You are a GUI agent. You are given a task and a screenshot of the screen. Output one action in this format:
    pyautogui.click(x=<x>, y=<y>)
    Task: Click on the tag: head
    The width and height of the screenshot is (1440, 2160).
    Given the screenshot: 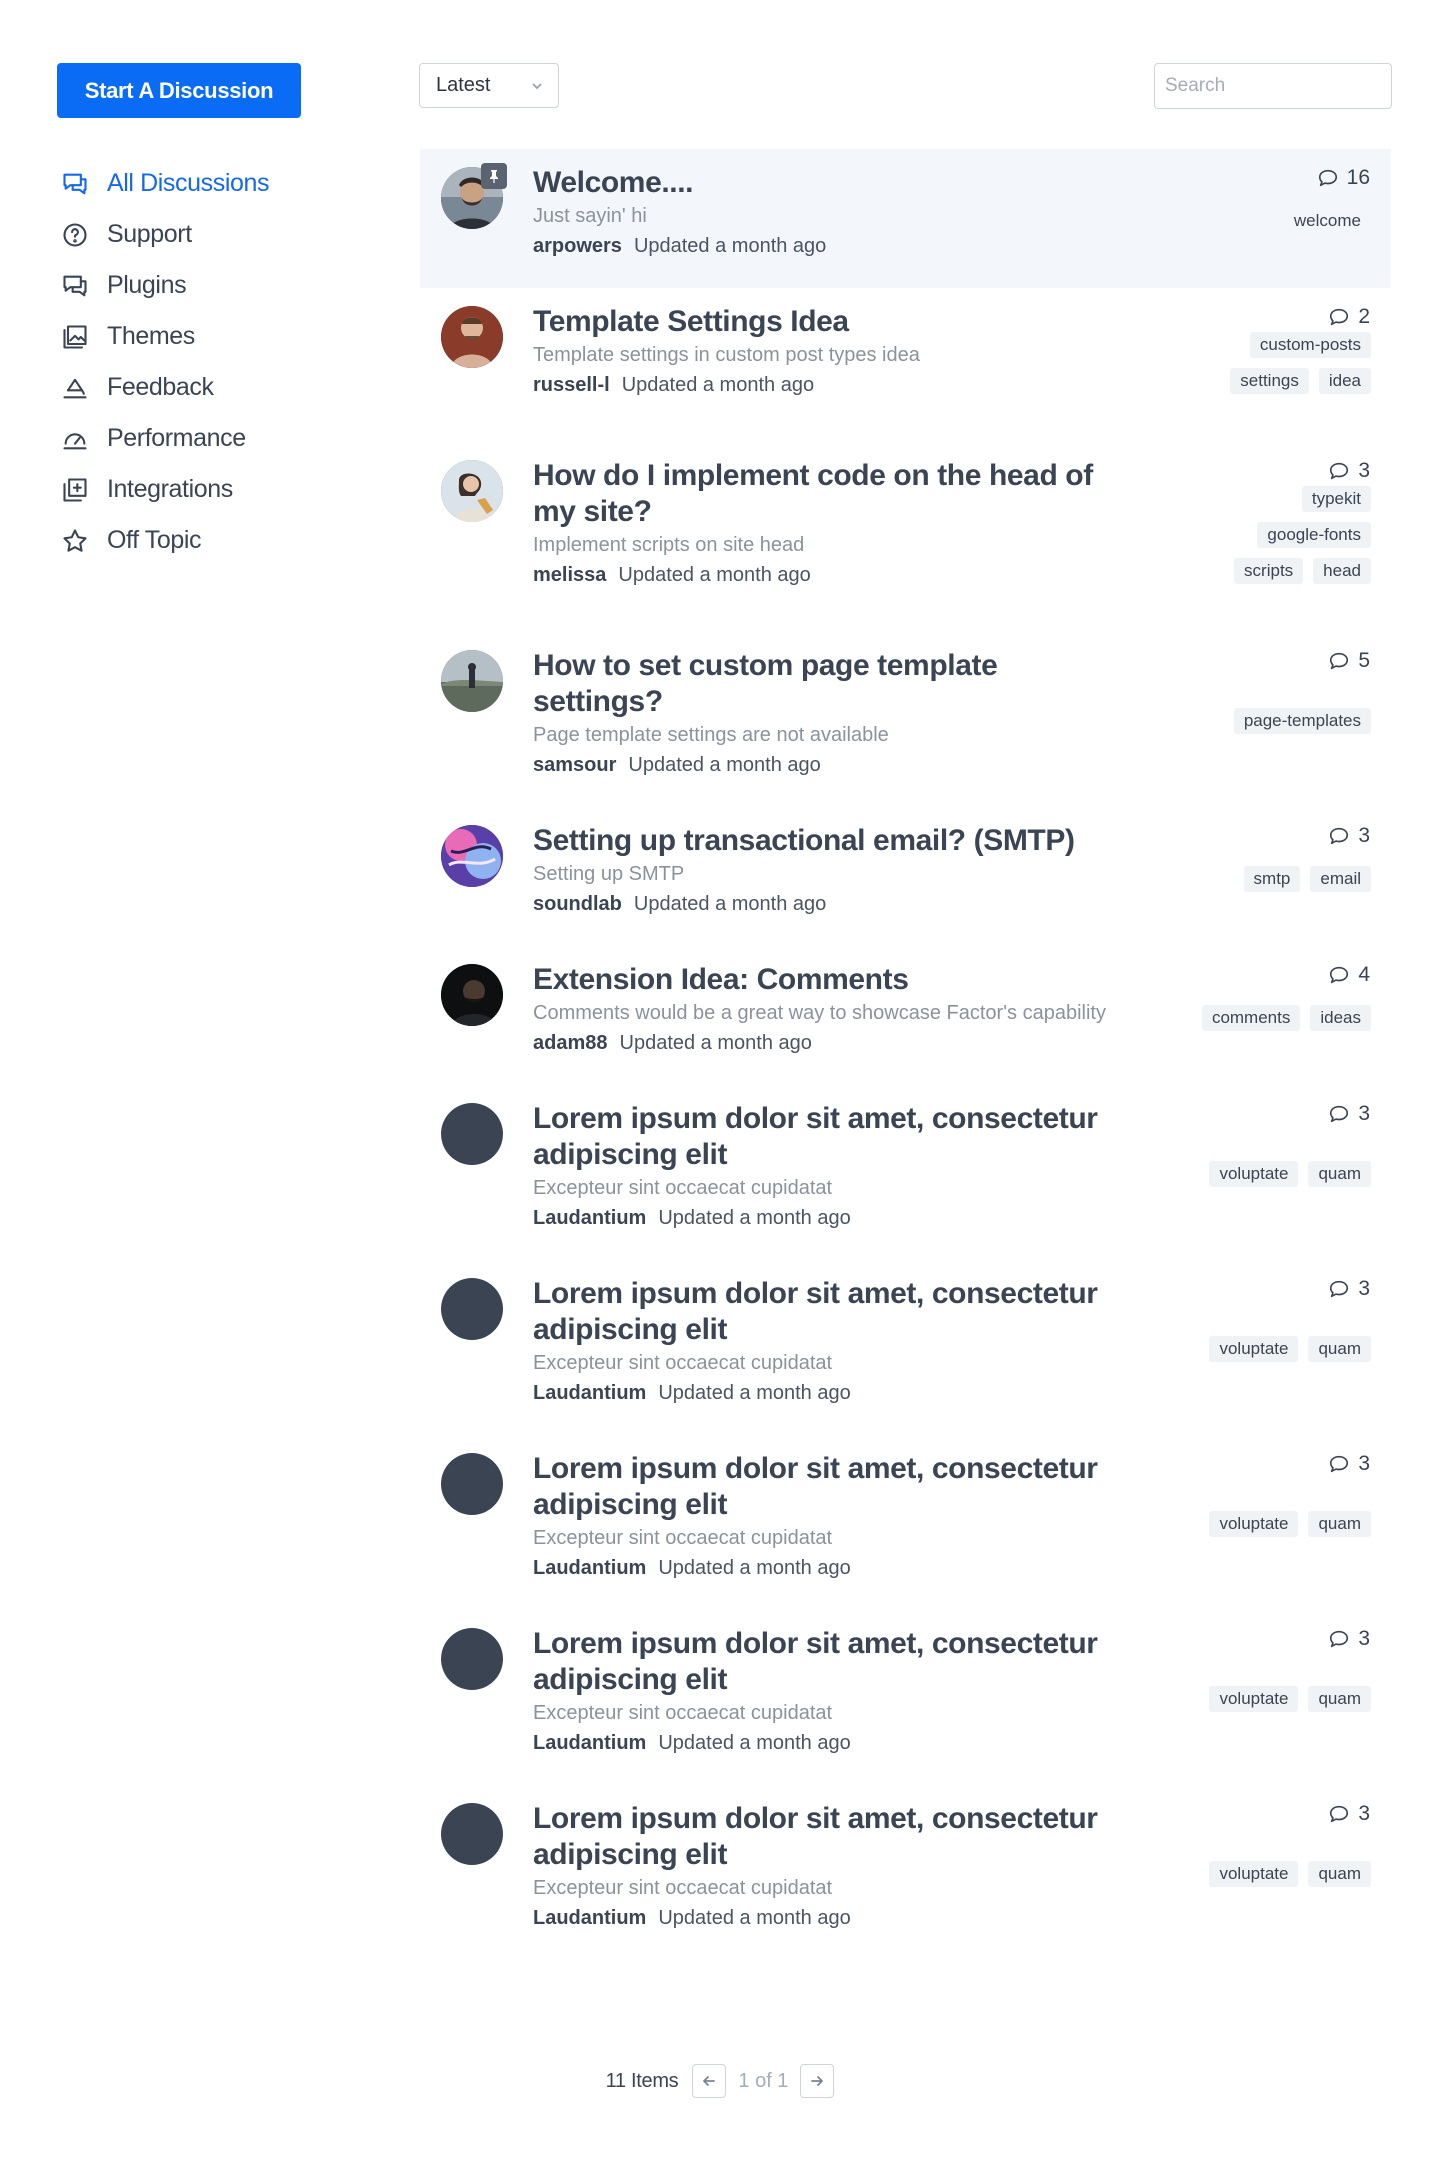 What is the action you would take?
    pyautogui.click(x=1342, y=571)
    